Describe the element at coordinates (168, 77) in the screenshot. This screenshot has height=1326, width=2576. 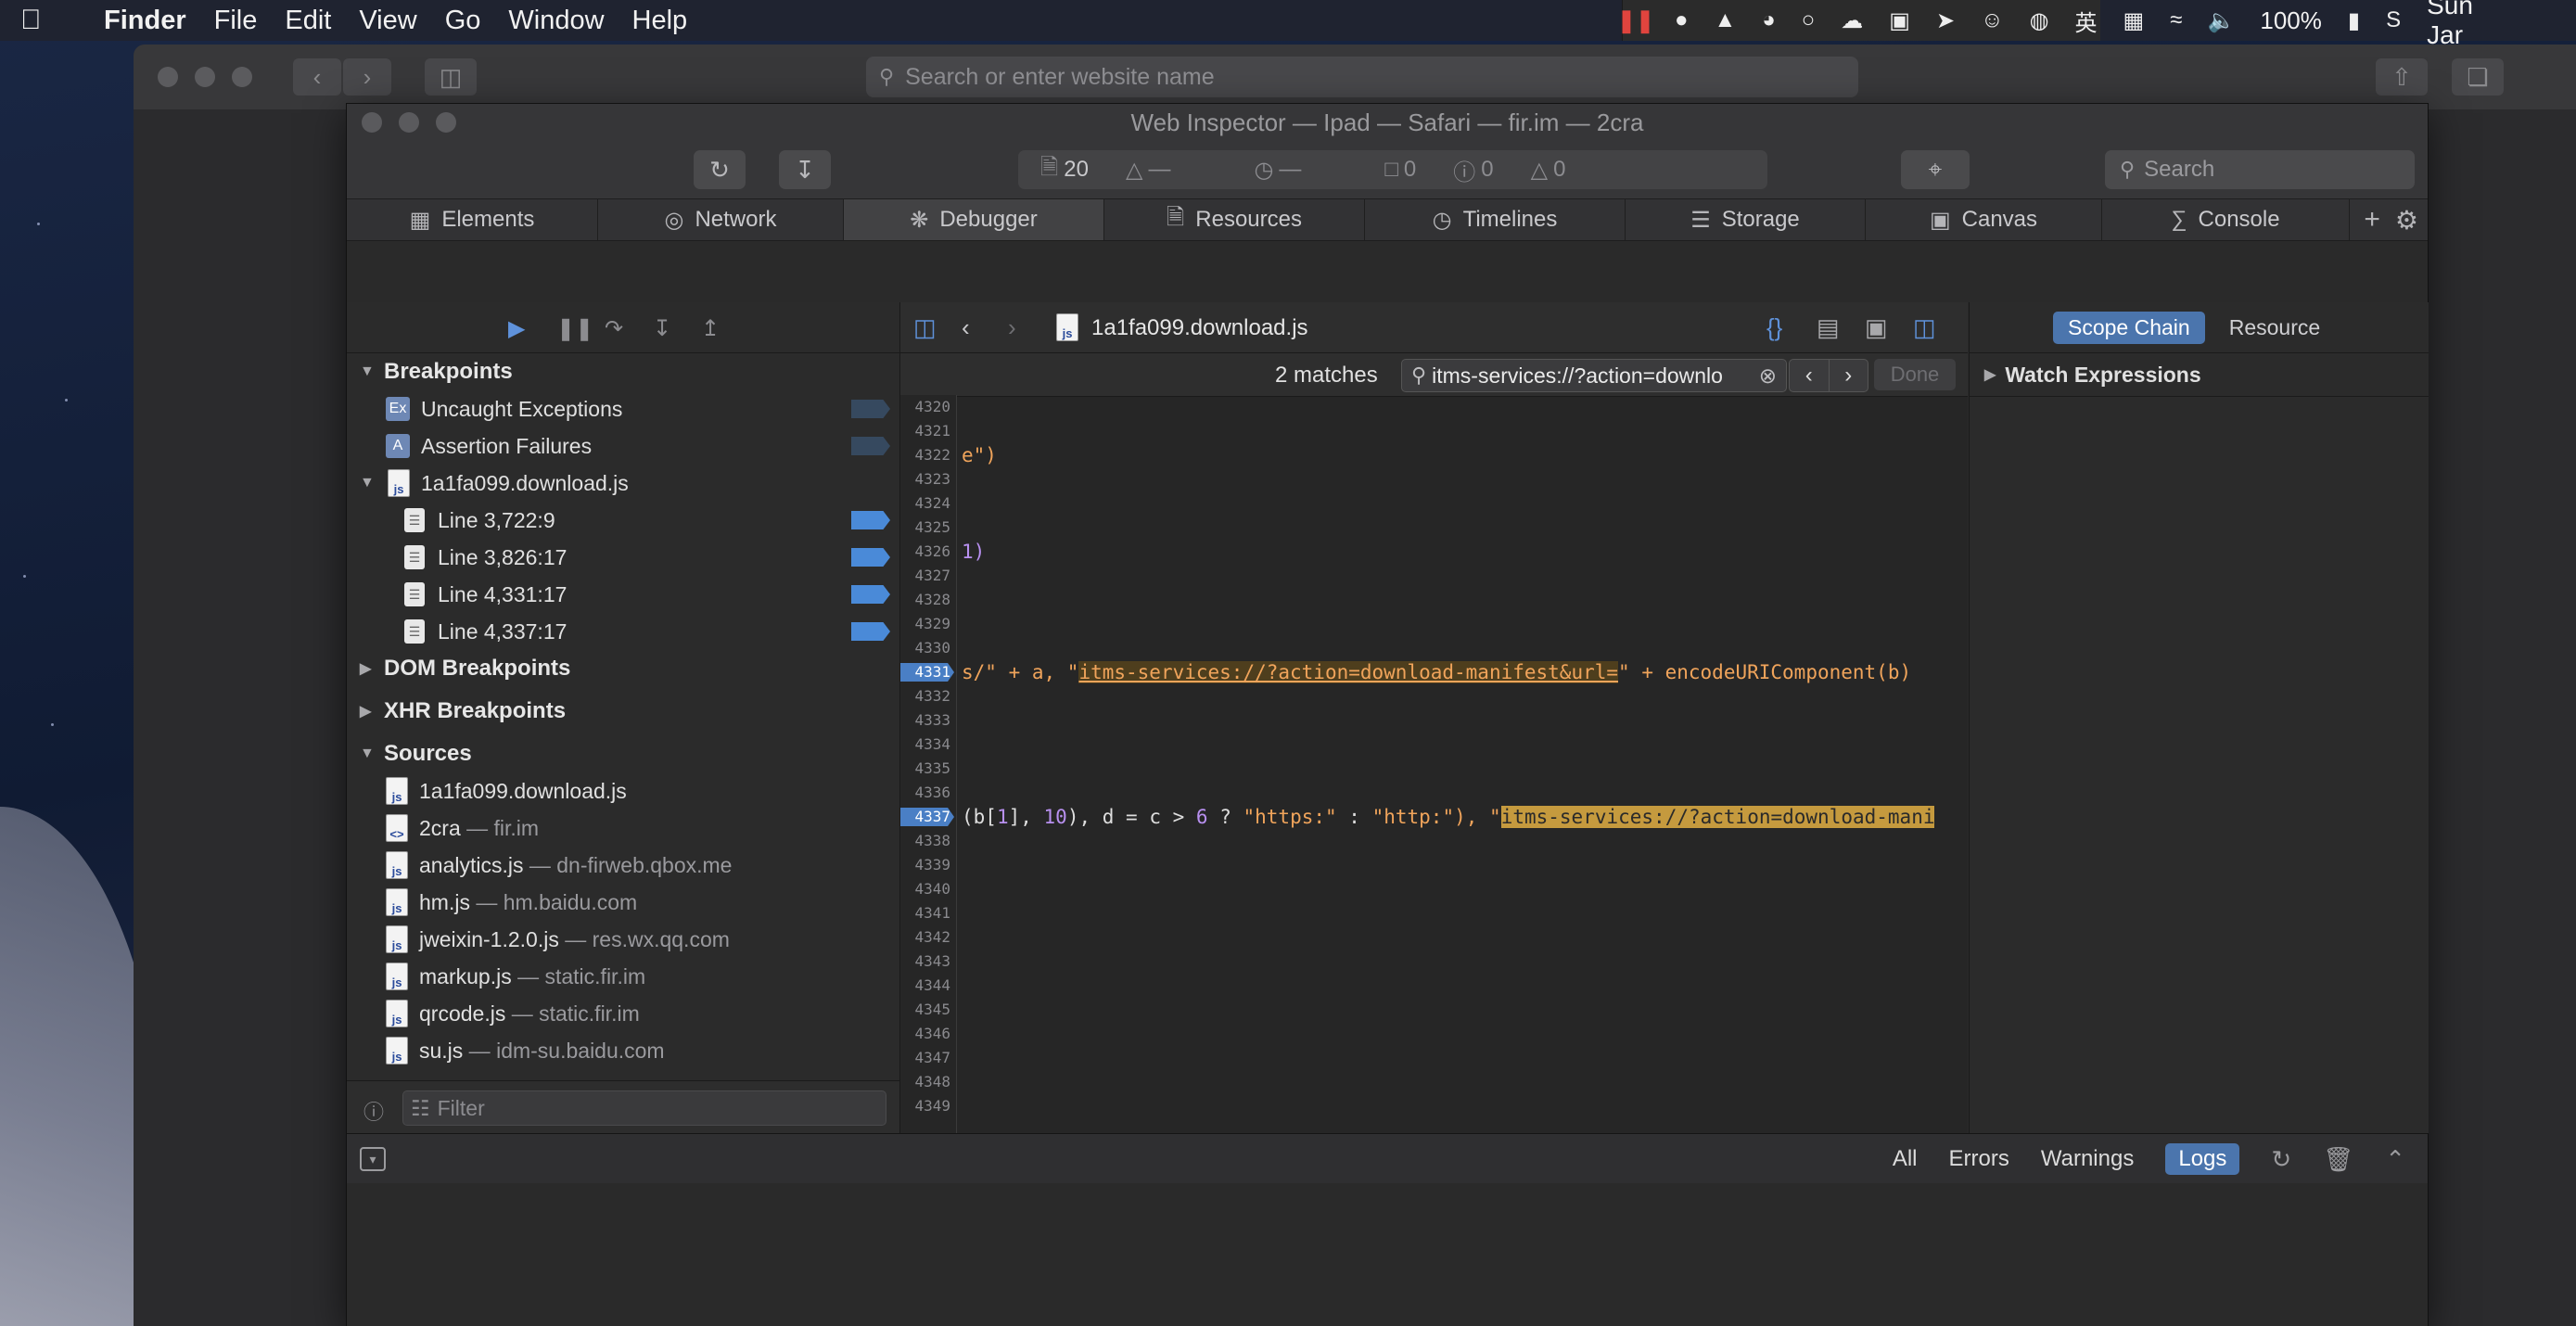
I see `safari-close-button` at that location.